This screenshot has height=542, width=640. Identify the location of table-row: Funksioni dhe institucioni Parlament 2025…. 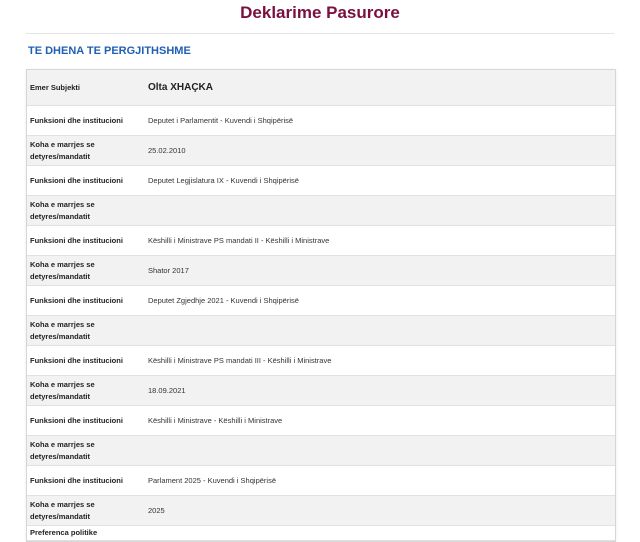
(321, 480).